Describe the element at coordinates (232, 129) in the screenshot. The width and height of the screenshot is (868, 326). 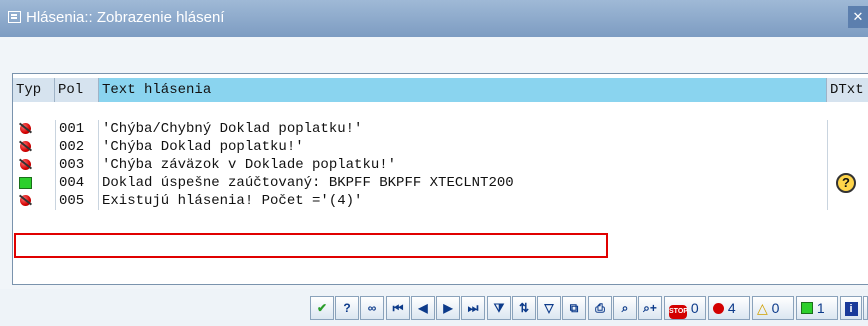
I see `message-text-cell: 'Chýba/Chybný Doklad poplatku!'` at that location.